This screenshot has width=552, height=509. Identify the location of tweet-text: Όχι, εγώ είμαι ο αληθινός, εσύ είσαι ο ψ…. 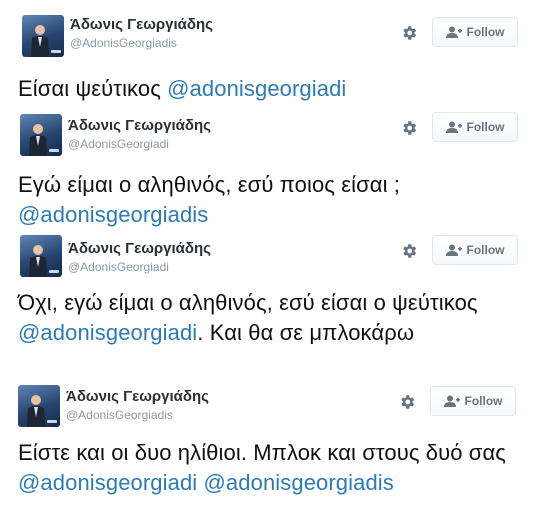
(280, 318).